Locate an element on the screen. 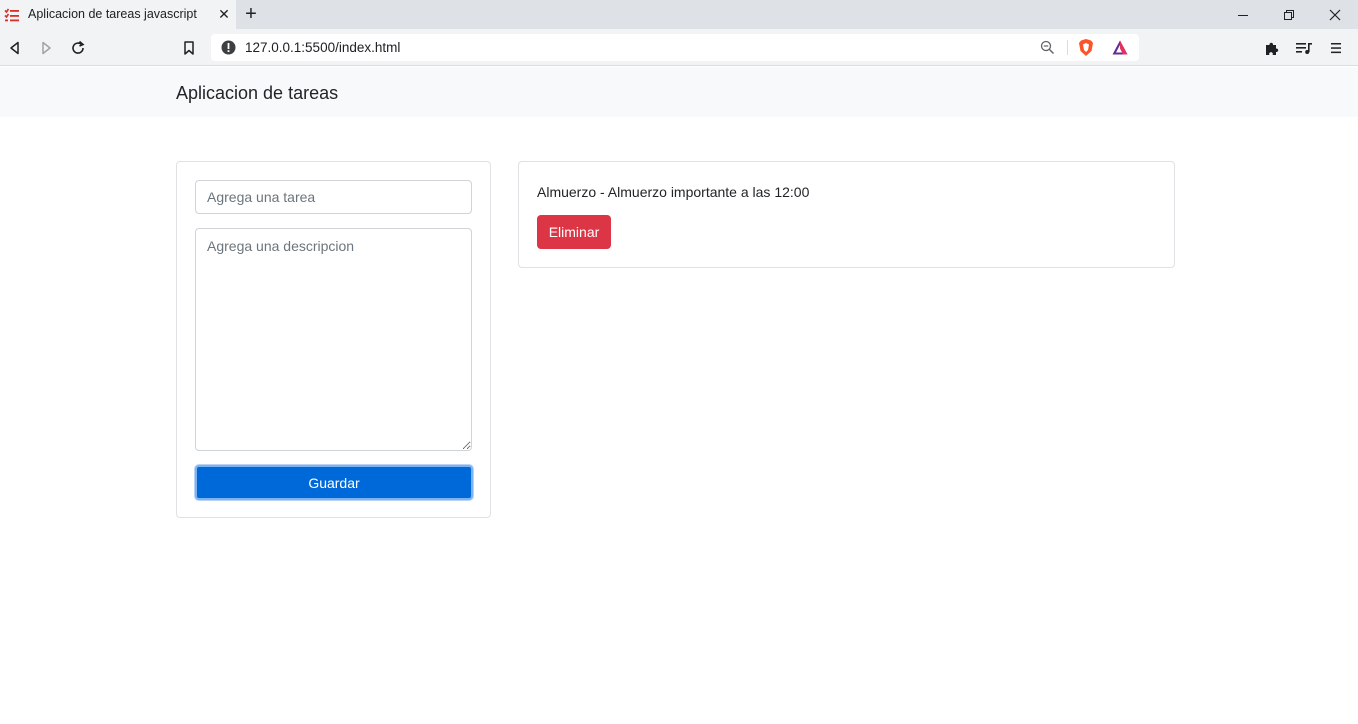 Image resolution: width=1358 pixels, height=724 pixels. navbar-brand: Aplicacion de tareas is located at coordinates (257, 93).